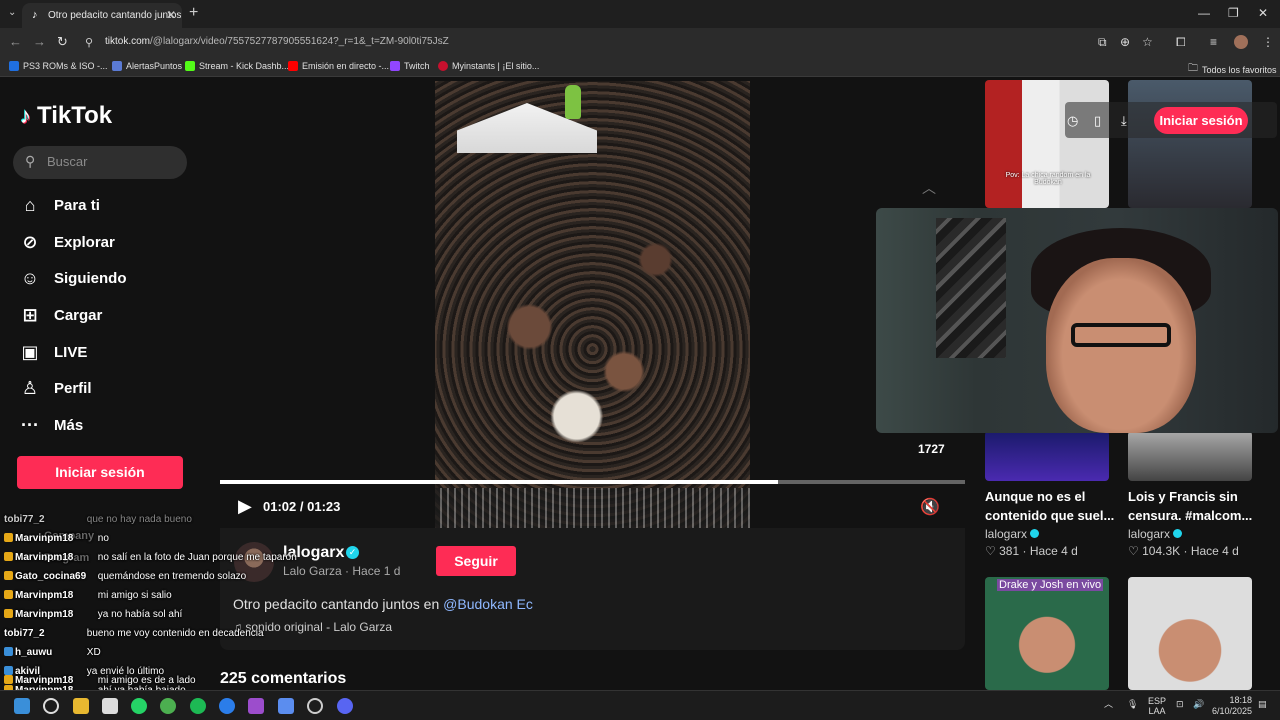 The image size is (1280, 720). I want to click on related-video-thumb: Pov: La chica random en la Budokan, so click(1047, 144).